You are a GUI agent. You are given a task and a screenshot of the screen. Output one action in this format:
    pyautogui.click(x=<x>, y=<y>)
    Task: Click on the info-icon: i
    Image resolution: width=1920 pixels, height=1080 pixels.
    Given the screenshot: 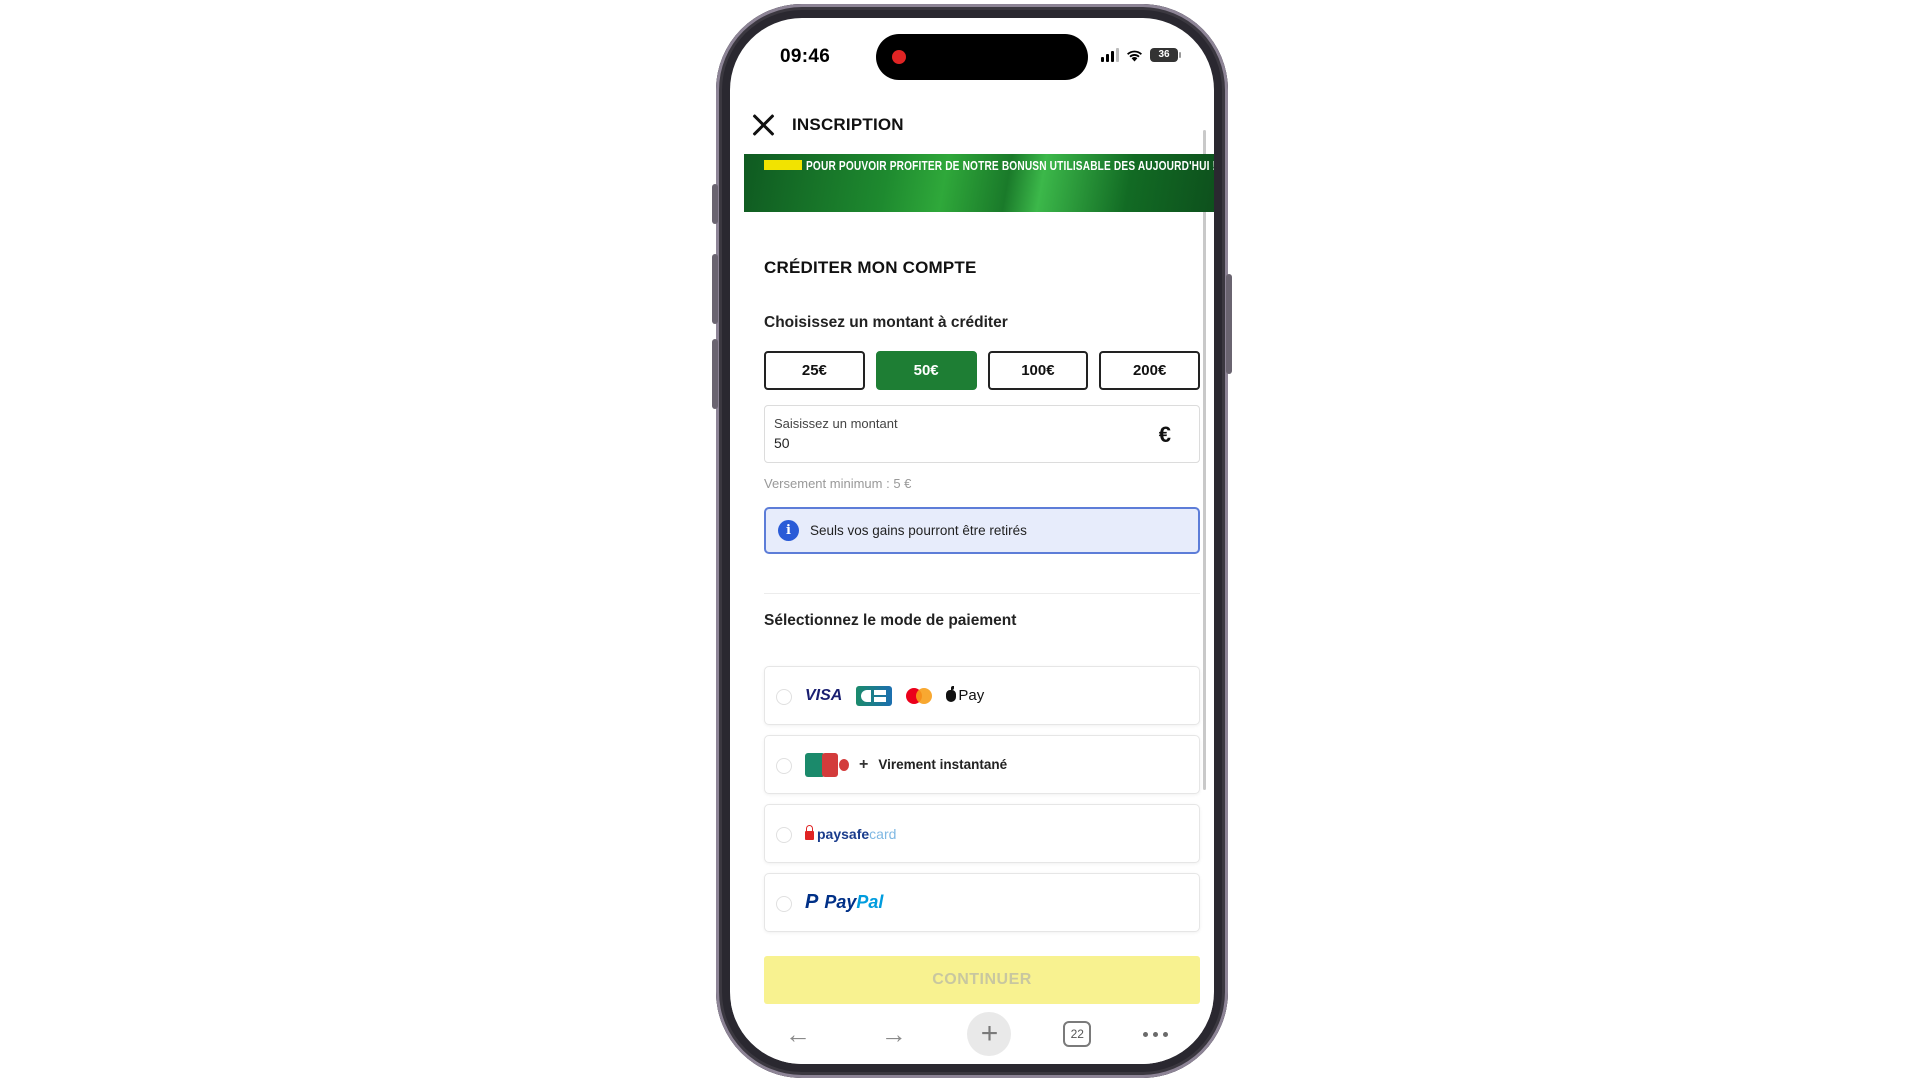 What is the action you would take?
    pyautogui.click(x=788, y=530)
    